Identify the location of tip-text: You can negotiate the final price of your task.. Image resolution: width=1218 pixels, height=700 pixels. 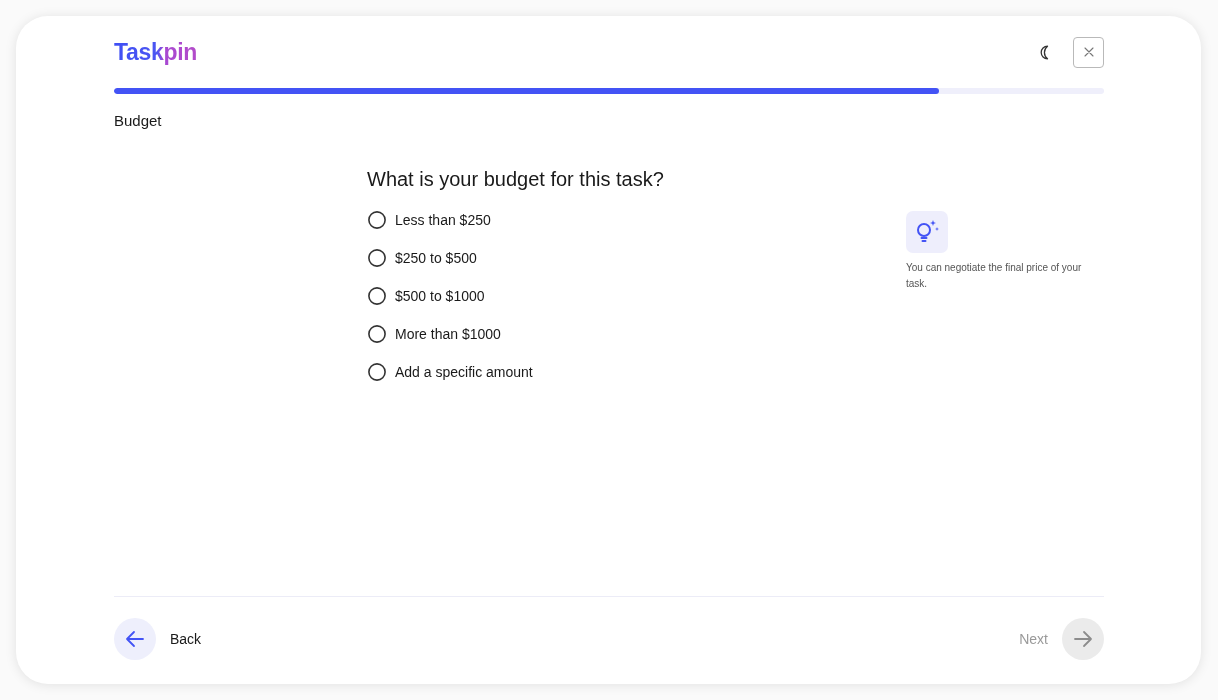
(994, 276).